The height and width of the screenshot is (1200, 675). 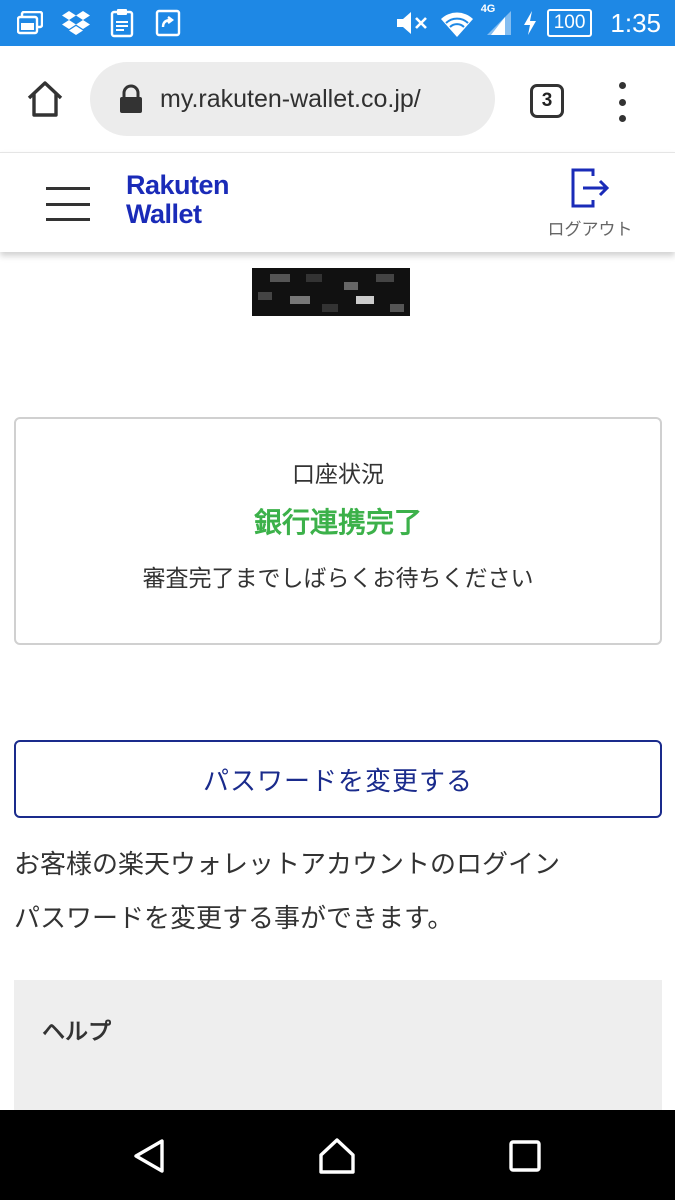 I want to click on network-type-label: 4G, so click(x=488, y=9).